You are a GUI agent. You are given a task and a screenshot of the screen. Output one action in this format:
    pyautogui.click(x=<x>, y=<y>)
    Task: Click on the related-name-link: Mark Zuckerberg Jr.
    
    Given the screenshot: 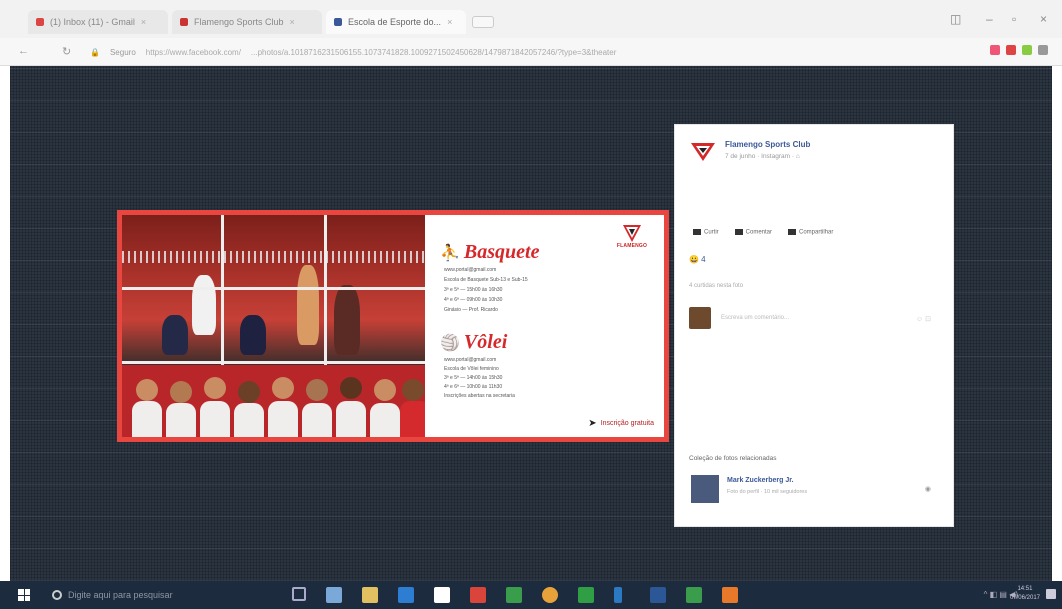 What is the action you would take?
    pyautogui.click(x=760, y=480)
    